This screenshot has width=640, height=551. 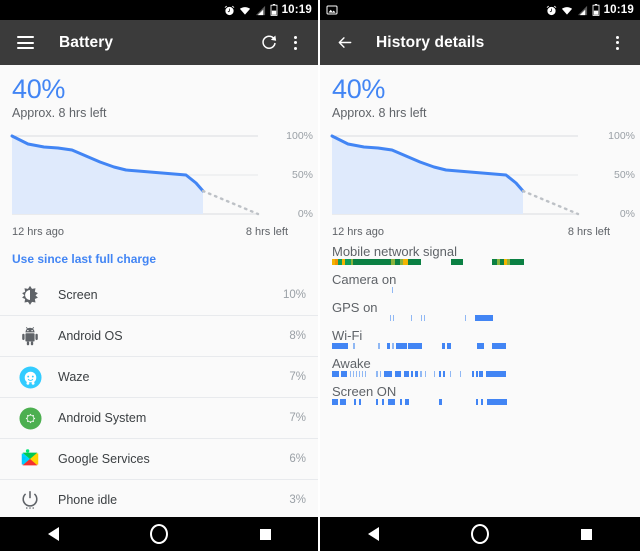 I want to click on app-bar-history: History details, so click(x=480, y=42).